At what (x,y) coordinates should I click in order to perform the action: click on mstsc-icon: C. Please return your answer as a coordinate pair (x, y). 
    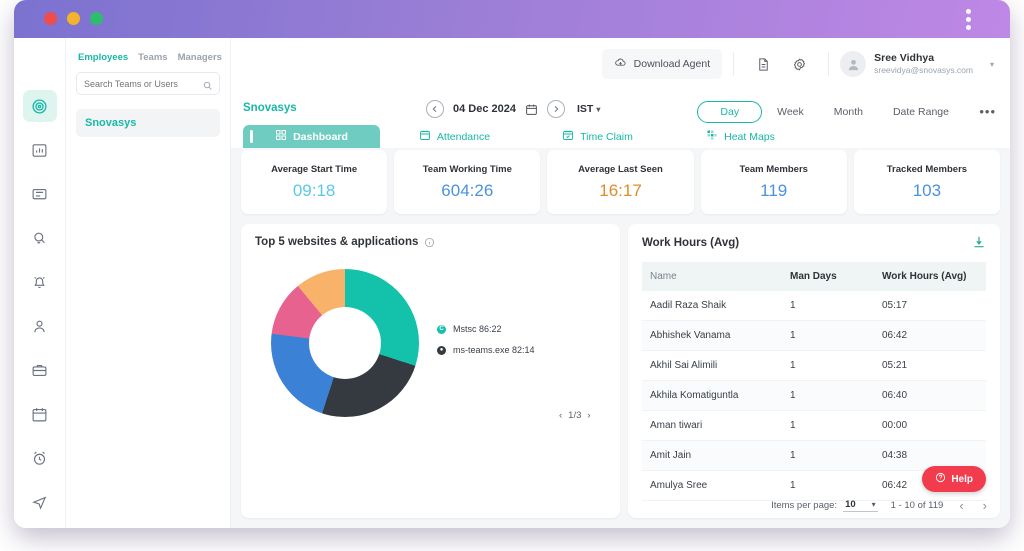
    Looking at the image, I should click on (441, 329).